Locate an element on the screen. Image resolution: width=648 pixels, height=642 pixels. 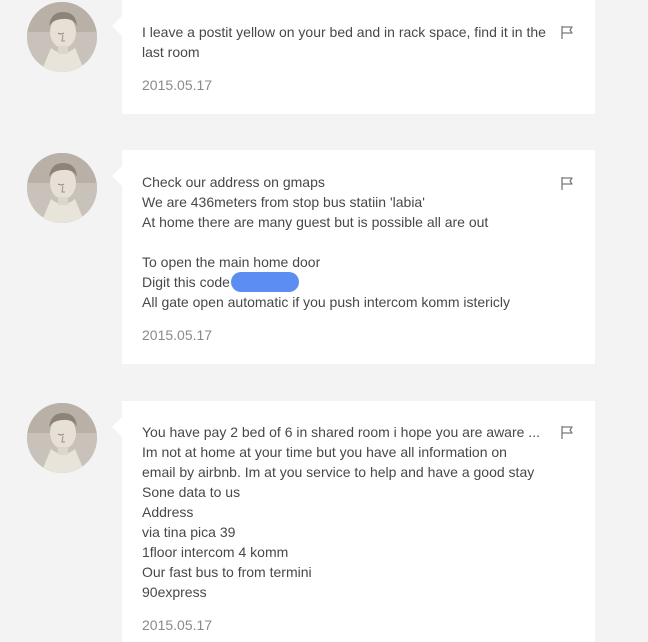
message-line: Address is located at coordinates (168, 512).